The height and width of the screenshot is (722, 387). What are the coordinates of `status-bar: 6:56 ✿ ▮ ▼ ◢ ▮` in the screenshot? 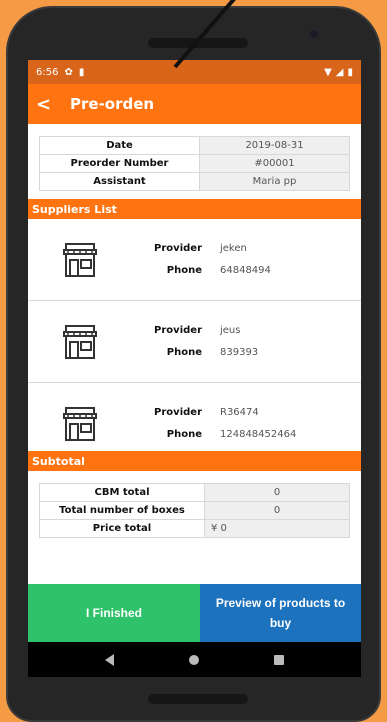 It's located at (194, 72).